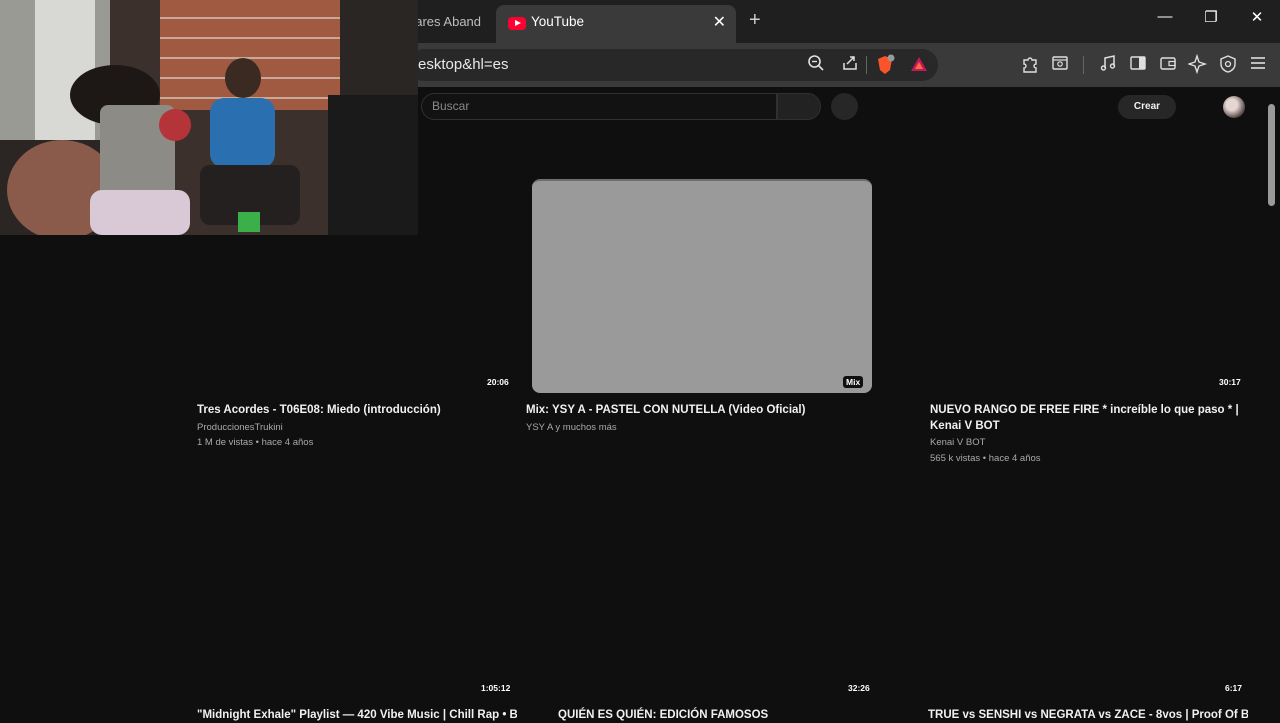 Image resolution: width=1280 pixels, height=723 pixels. Describe the element at coordinates (859, 688) in the screenshot. I see `video-duration: 32:26` at that location.